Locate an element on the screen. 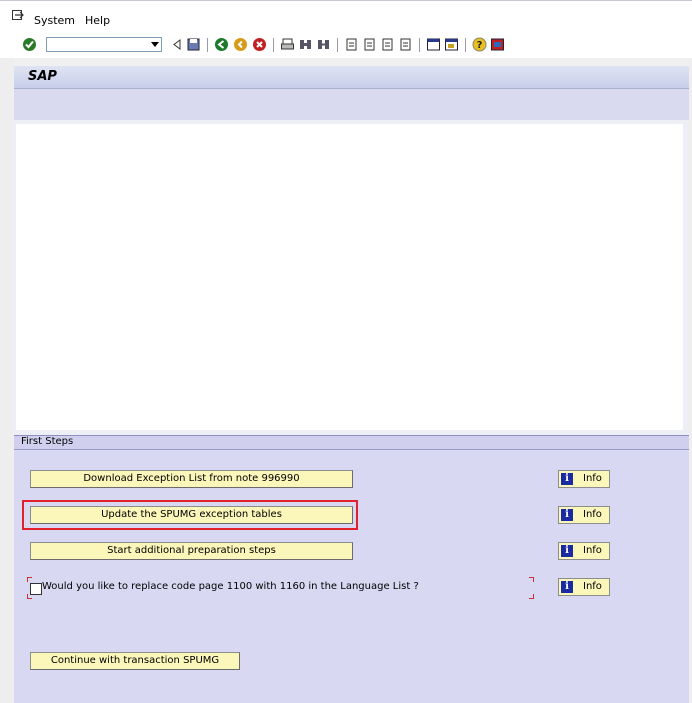  customize-layout-icon is located at coordinates (497, 44).